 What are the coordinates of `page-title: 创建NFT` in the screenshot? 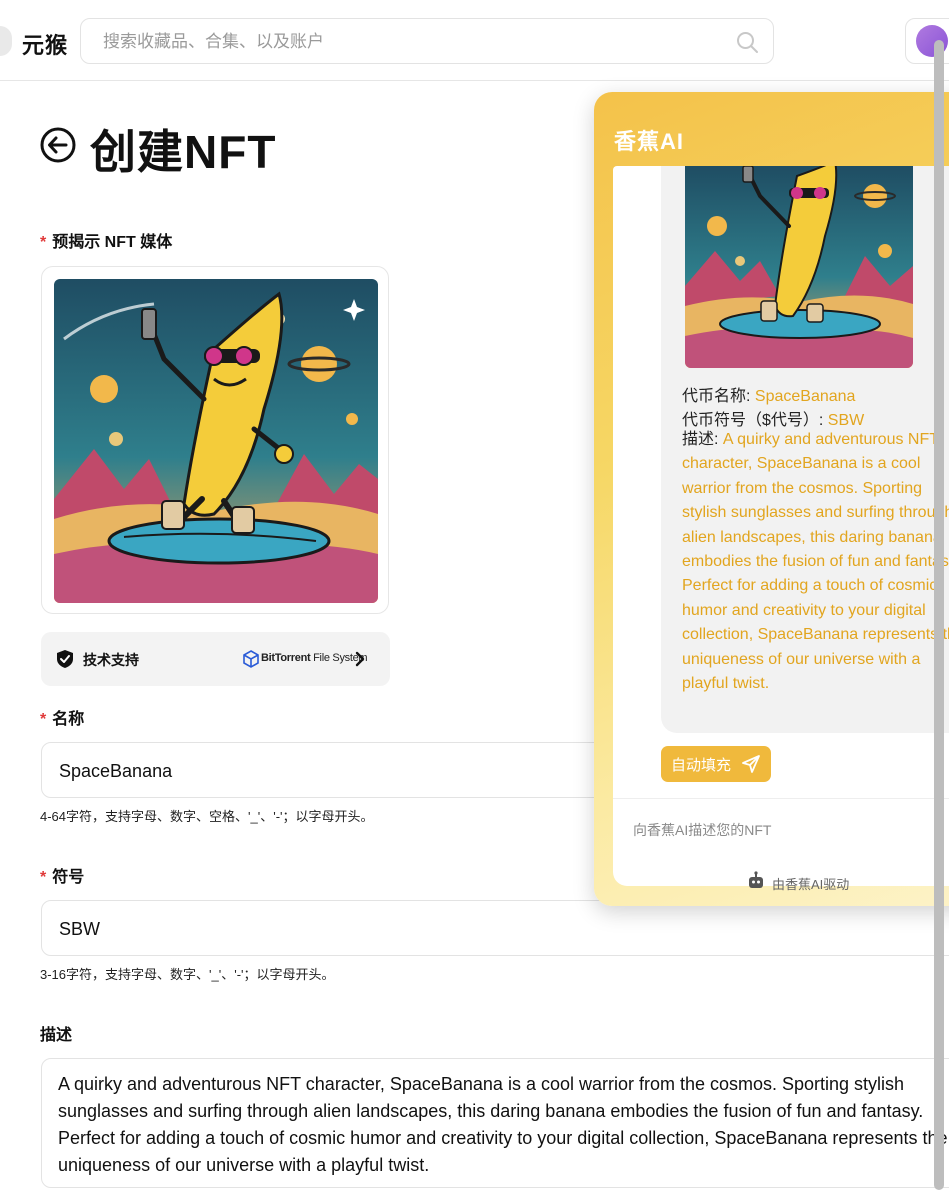 It's located at (183, 152).